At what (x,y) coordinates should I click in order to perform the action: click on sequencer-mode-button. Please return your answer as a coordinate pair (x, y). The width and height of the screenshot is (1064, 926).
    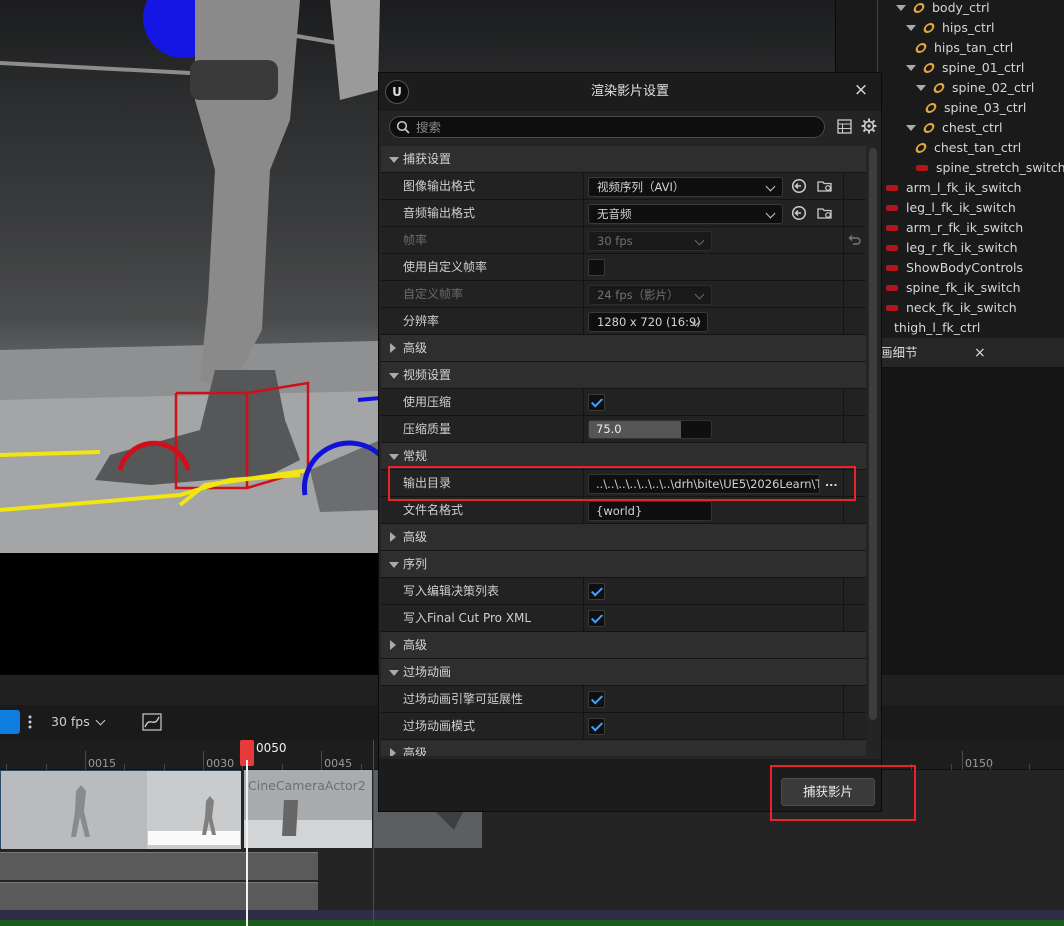
    Looking at the image, I should click on (10, 722).